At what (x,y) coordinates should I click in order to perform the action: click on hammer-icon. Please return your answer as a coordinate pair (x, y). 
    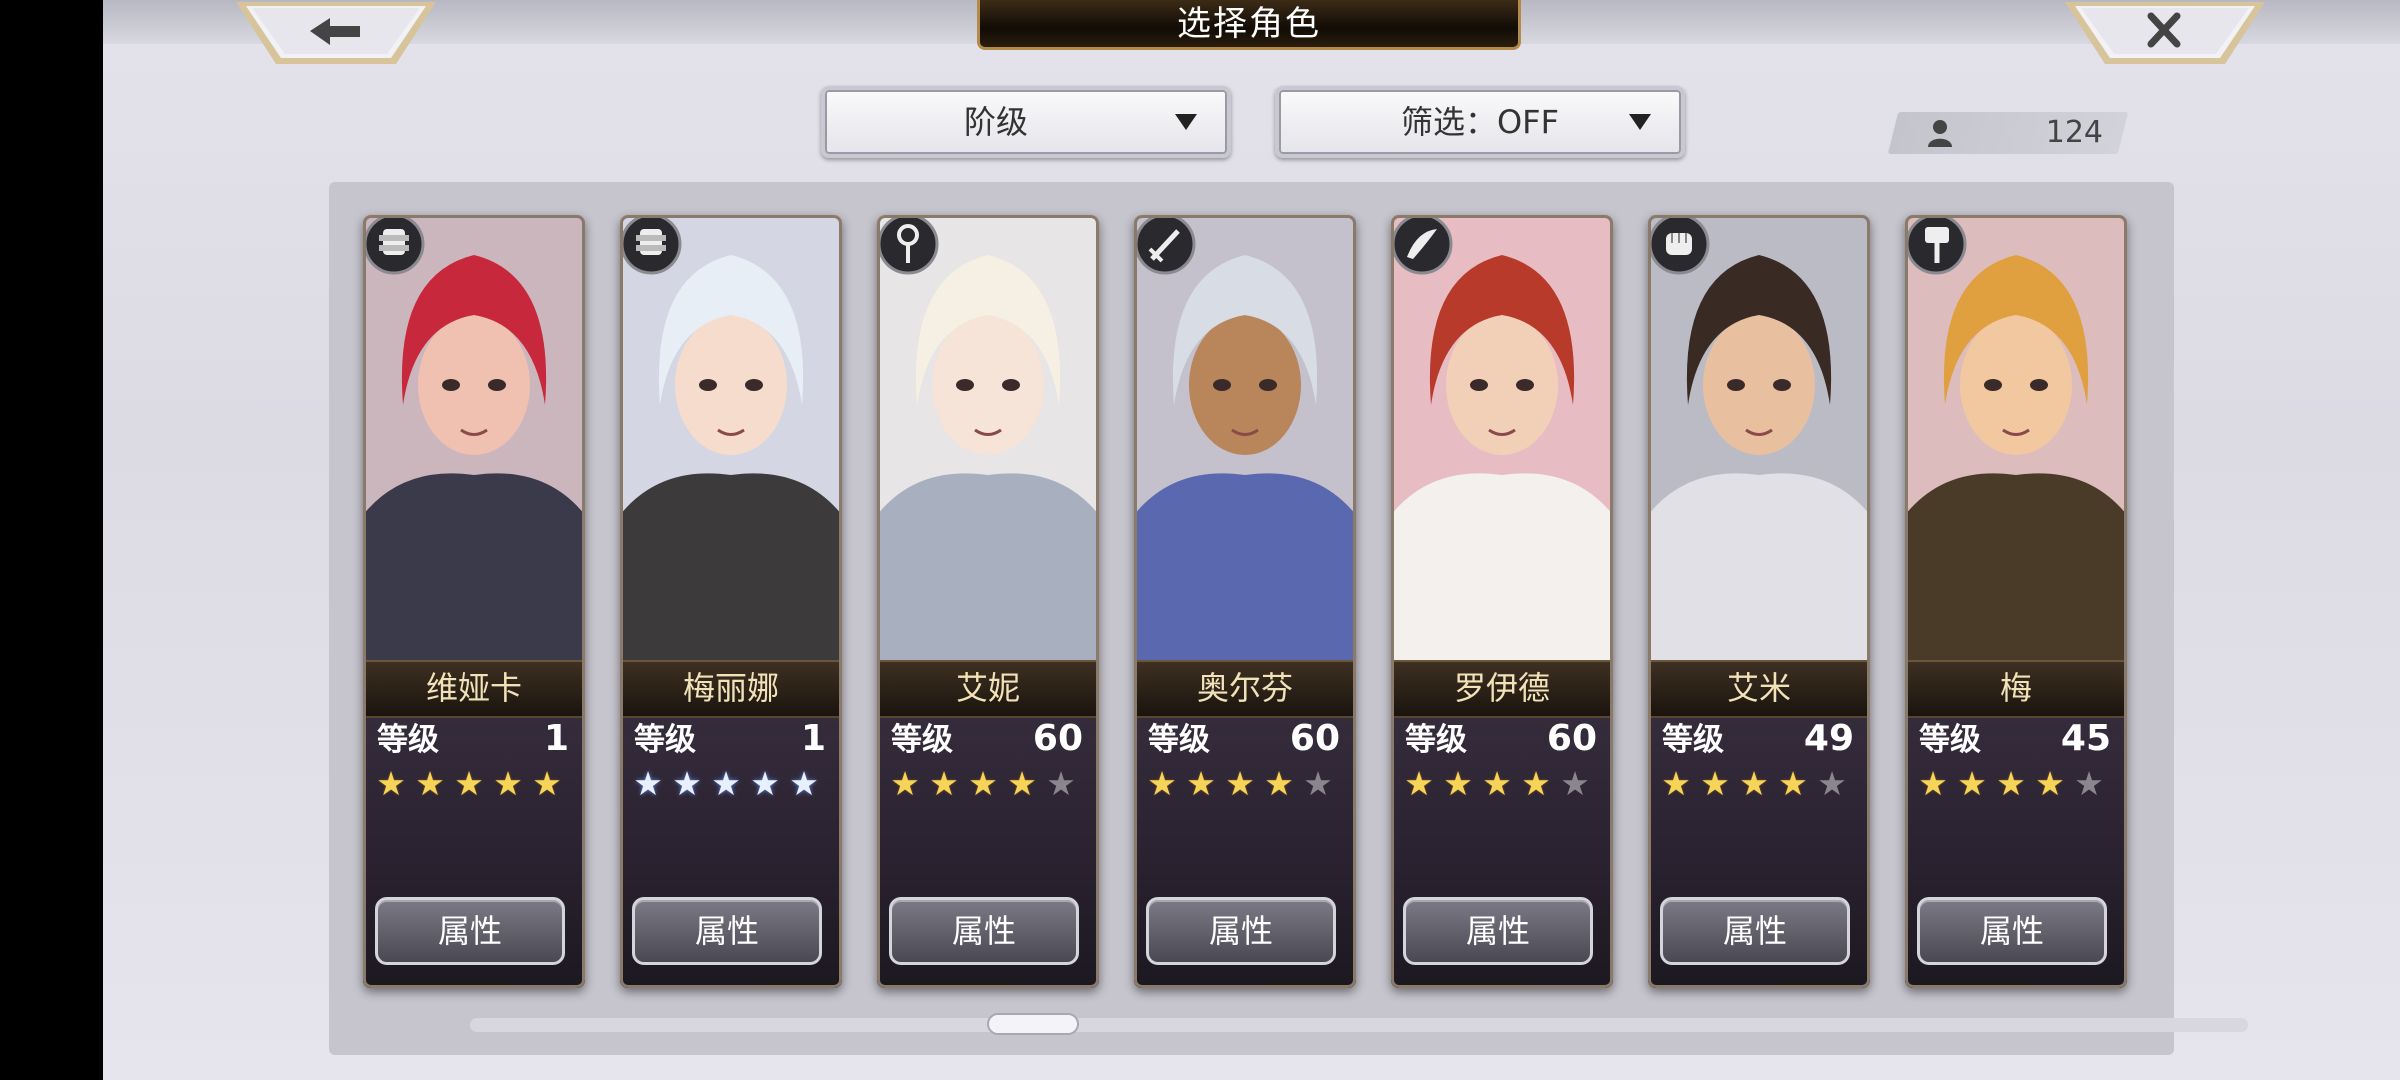
    Looking at the image, I should click on (1936, 245).